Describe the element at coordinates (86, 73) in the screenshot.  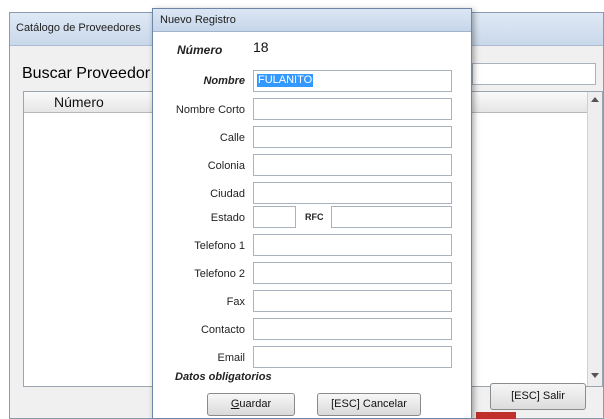
I see `search-label: Buscar Proveedor` at that location.